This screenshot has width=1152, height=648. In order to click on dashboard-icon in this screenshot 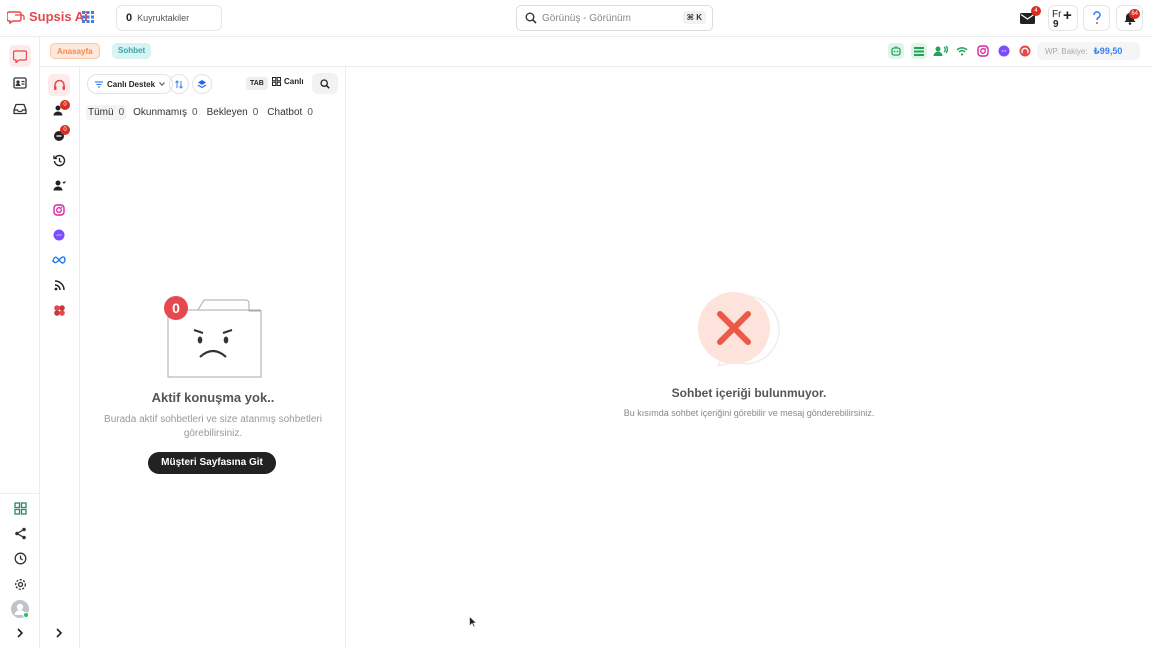, I will do `click(20, 508)`.